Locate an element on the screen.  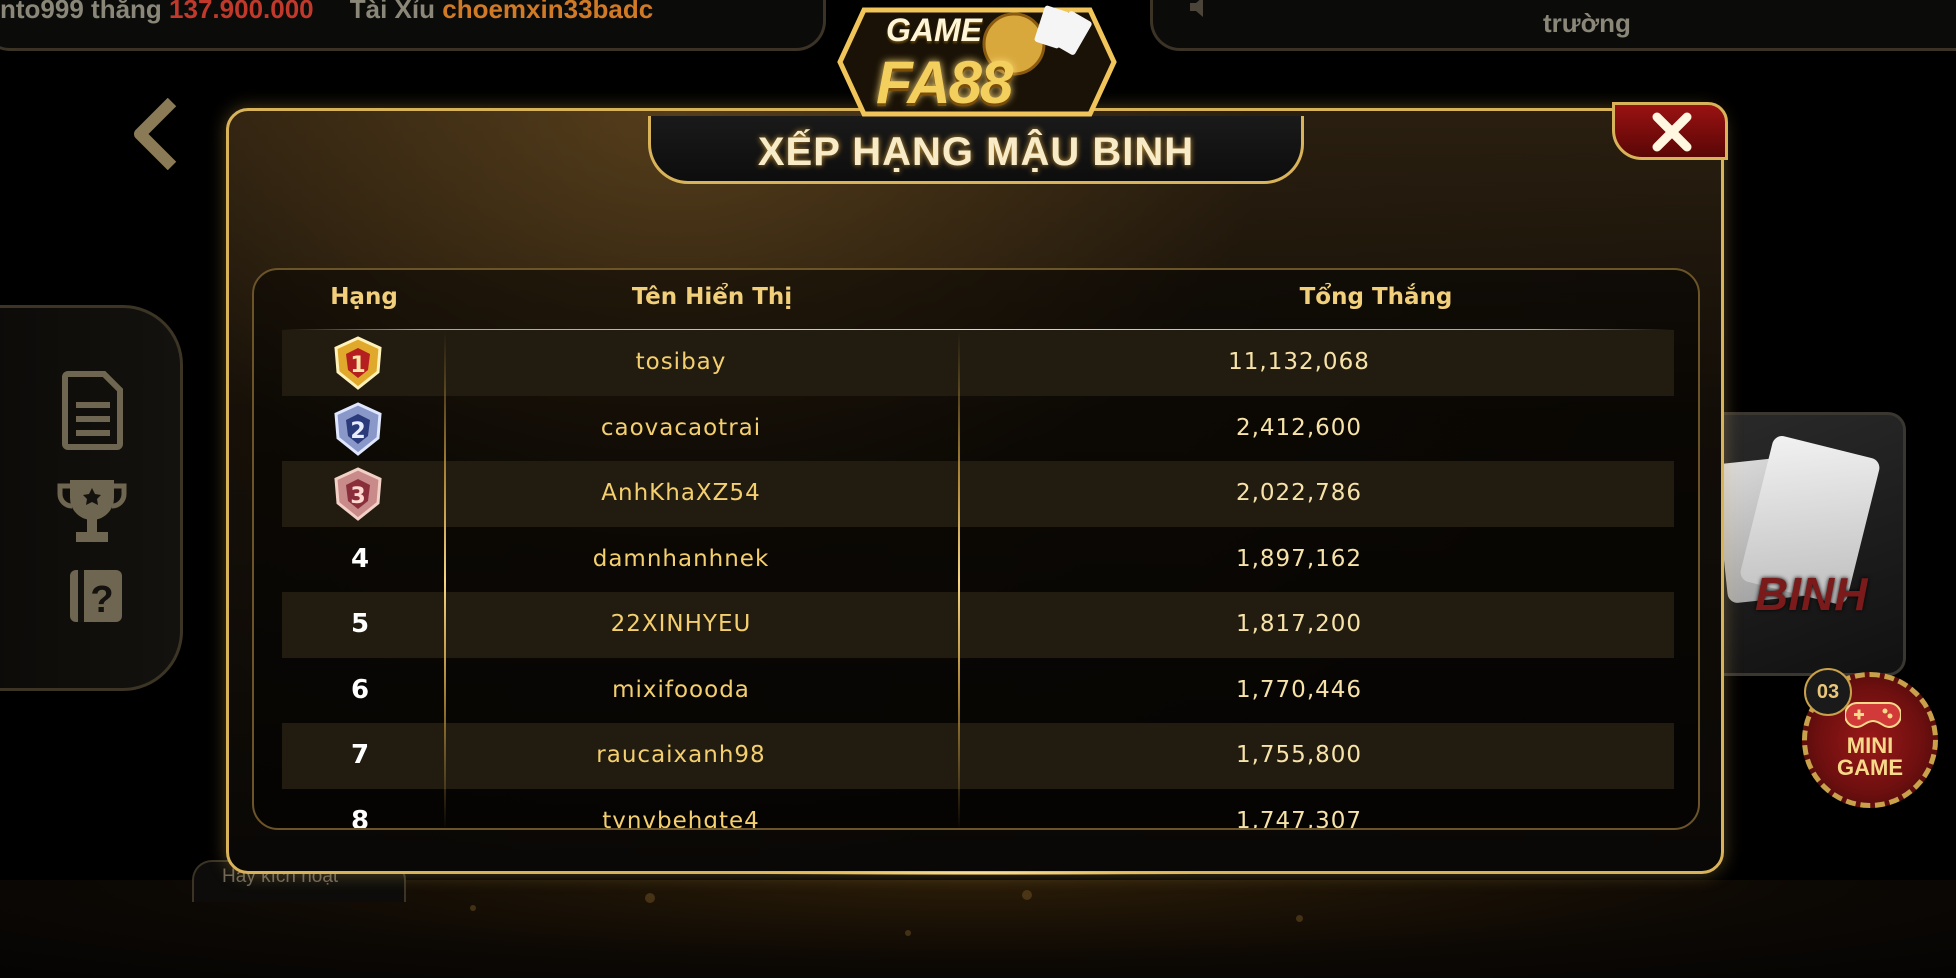
help-icon: ? is located at coordinates (96, 596).